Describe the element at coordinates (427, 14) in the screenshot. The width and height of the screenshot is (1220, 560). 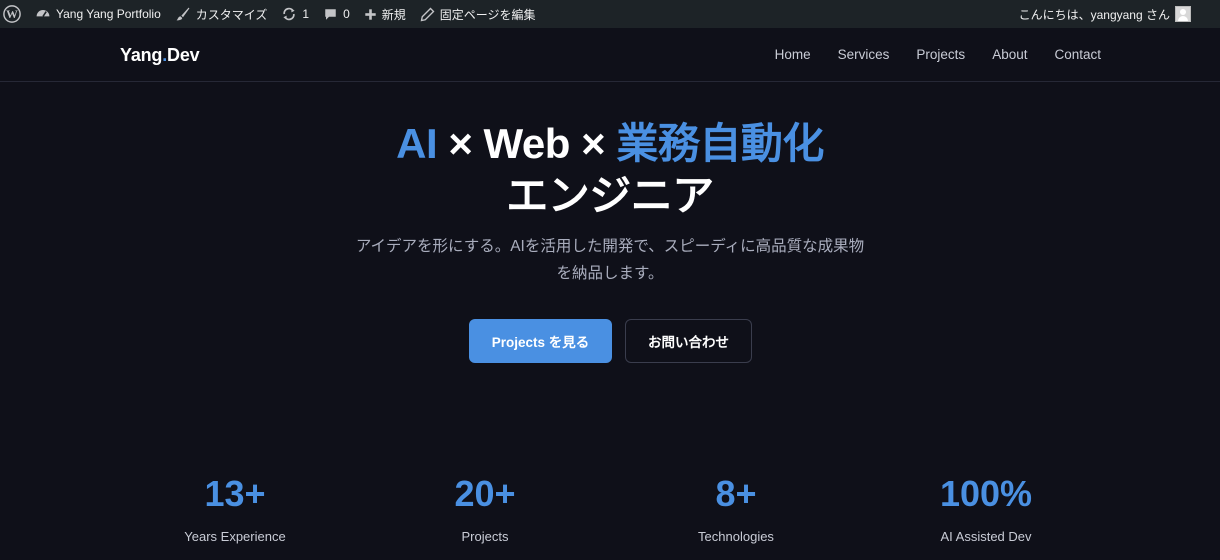
I see `pencil-icon` at that location.